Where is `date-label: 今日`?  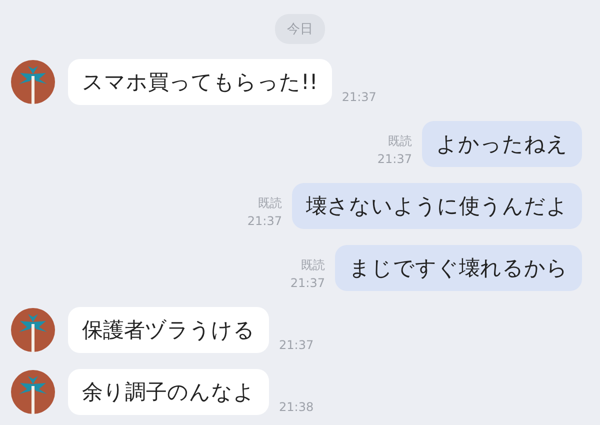
date-label: 今日 is located at coordinates (300, 29).